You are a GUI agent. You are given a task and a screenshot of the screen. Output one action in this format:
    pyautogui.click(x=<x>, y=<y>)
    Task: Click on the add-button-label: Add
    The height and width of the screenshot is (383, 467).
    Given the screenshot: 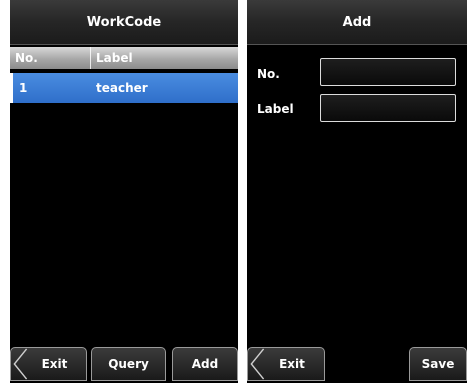 What is the action you would take?
    pyautogui.click(x=205, y=364)
    